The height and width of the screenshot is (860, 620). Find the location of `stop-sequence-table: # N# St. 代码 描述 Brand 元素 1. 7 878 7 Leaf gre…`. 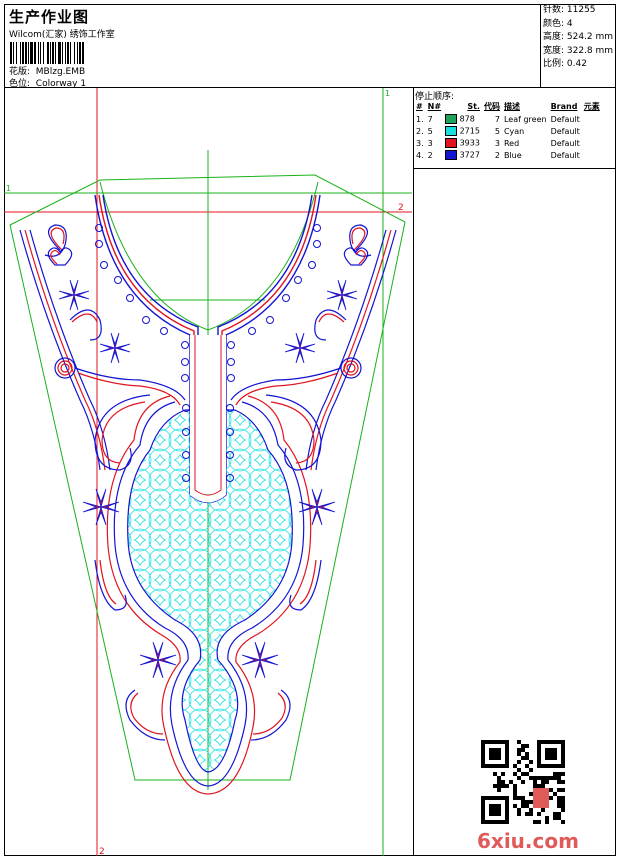

stop-sequence-table: # N# St. 代码 描述 Brand 元素 1. 7 878 7 Leaf gre… is located at coordinates (508, 130).